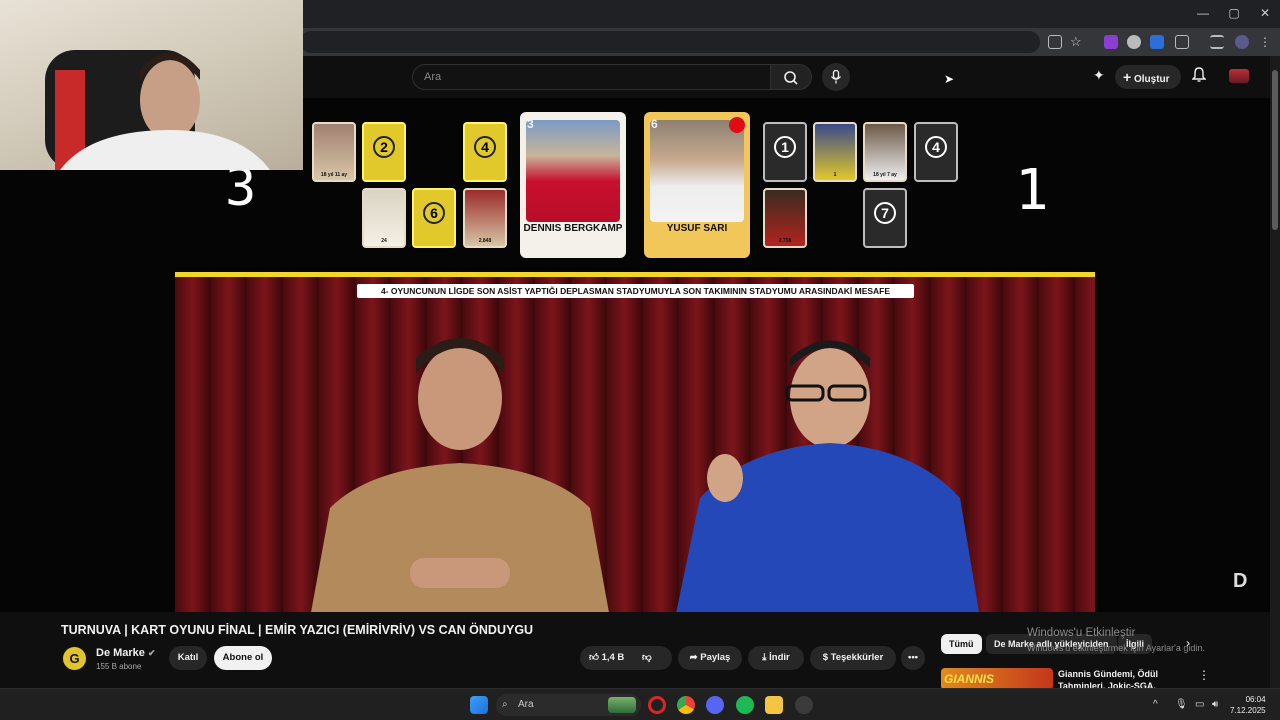 The height and width of the screenshot is (720, 1280). I want to click on volume-icon: 🔊︎, so click(1215, 704).